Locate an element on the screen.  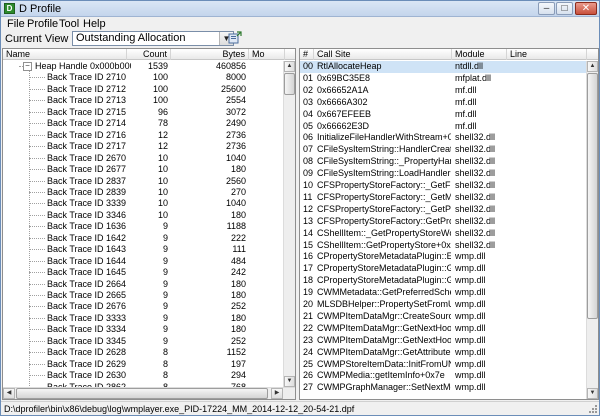
tree-row: Back Trace ID 2714 78 2490 is located at coordinates (149, 123).